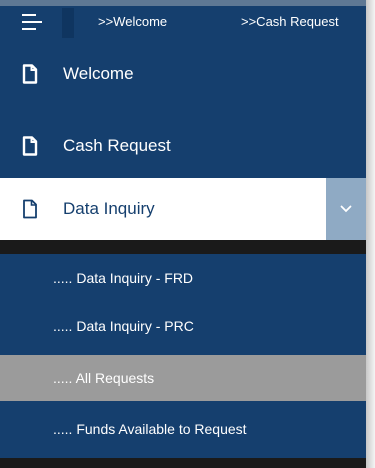 The height and width of the screenshot is (468, 375). Describe the element at coordinates (132, 21) in the screenshot. I see `breadcrumb-welcome: >>Welcome` at that location.